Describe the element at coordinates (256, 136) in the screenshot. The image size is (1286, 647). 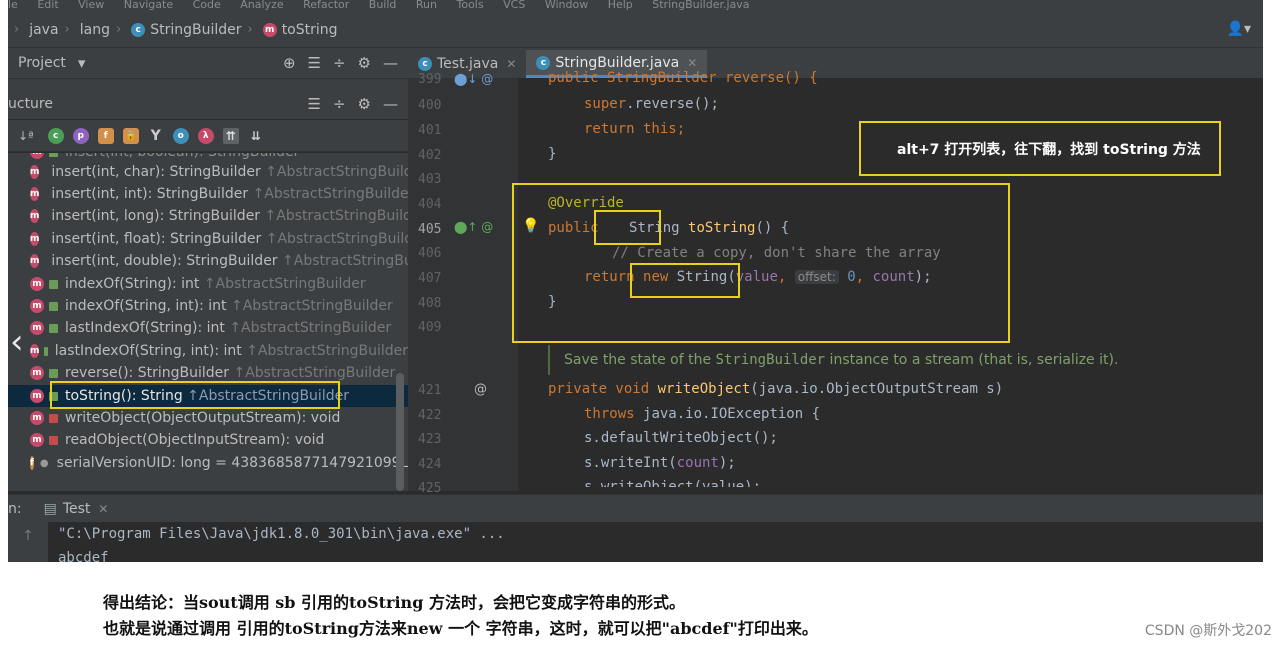
I see `autoscroll-from-source-icon: ⇊` at that location.